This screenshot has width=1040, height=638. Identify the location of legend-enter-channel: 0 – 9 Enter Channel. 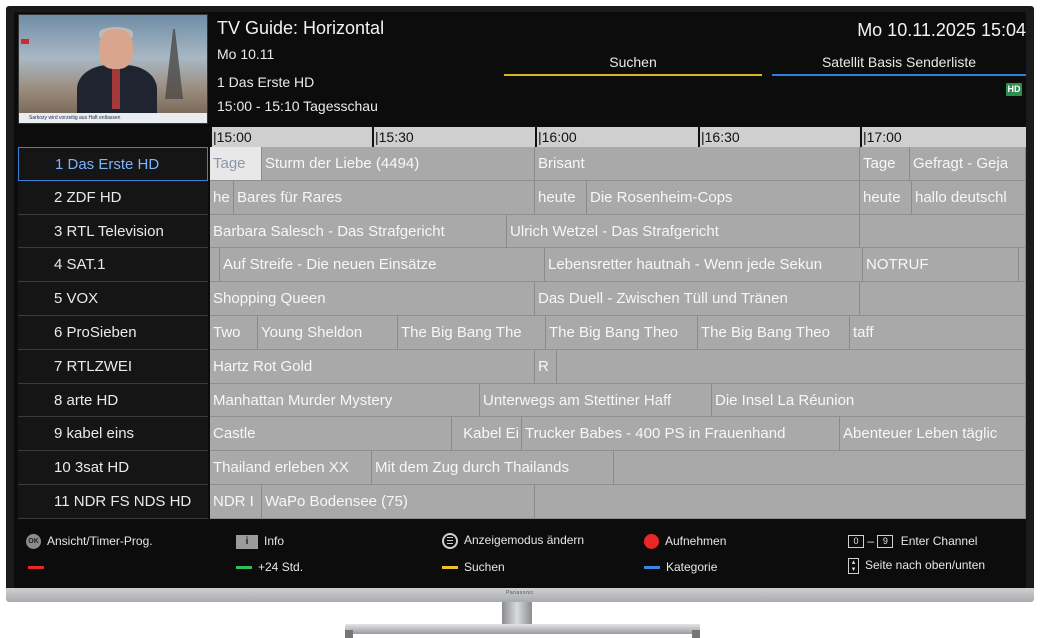
(913, 541).